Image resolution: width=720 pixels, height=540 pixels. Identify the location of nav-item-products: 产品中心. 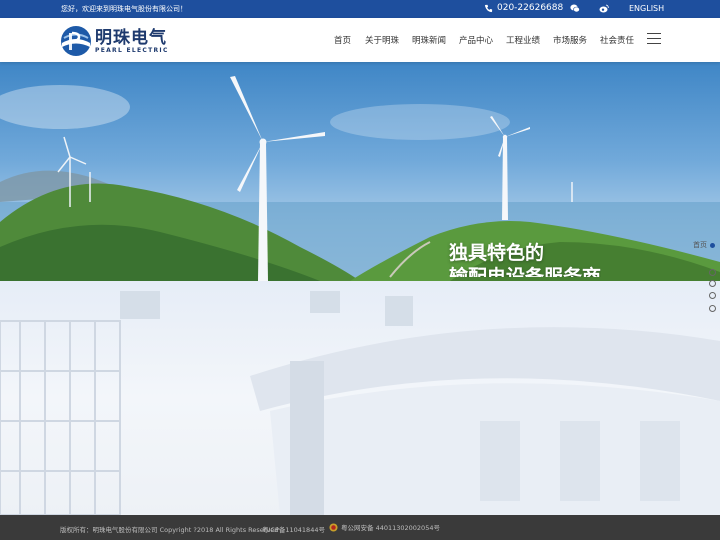
(476, 40).